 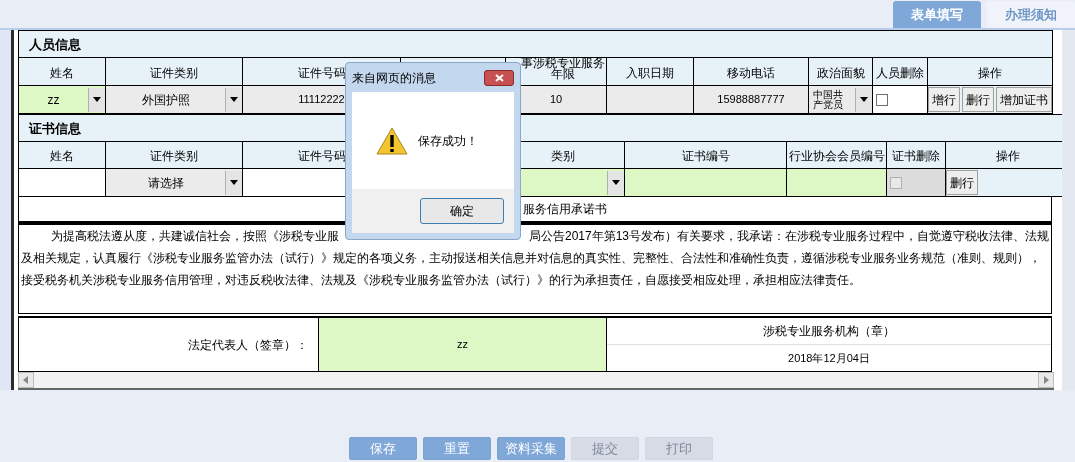 What do you see at coordinates (705, 156) in the screenshot?
I see `column-header: 证书编号` at bounding box center [705, 156].